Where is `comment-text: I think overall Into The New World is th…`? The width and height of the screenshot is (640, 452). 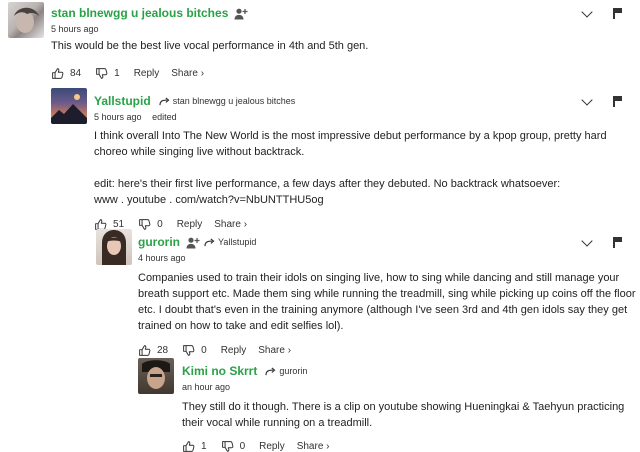 comment-text: I think overall Into The New World is th… is located at coordinates (350, 168).